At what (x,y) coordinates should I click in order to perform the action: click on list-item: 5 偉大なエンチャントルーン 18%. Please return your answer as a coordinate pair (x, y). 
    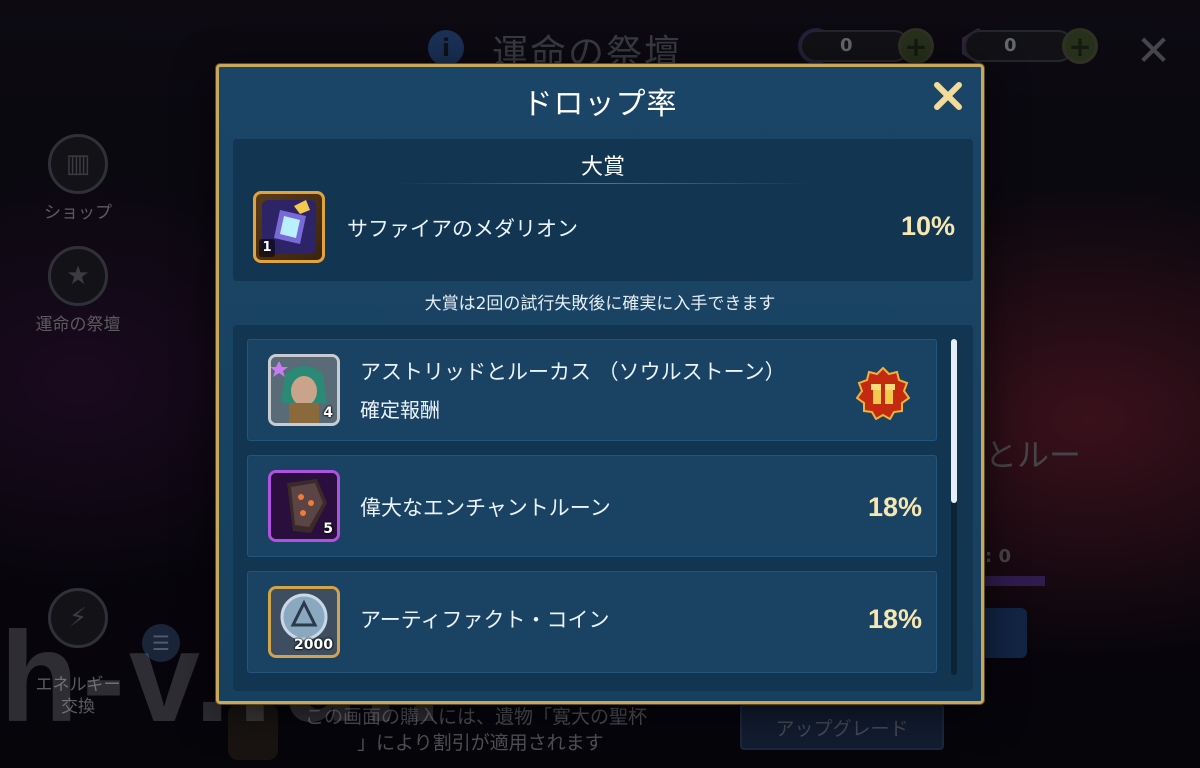
    Looking at the image, I should click on (592, 506).